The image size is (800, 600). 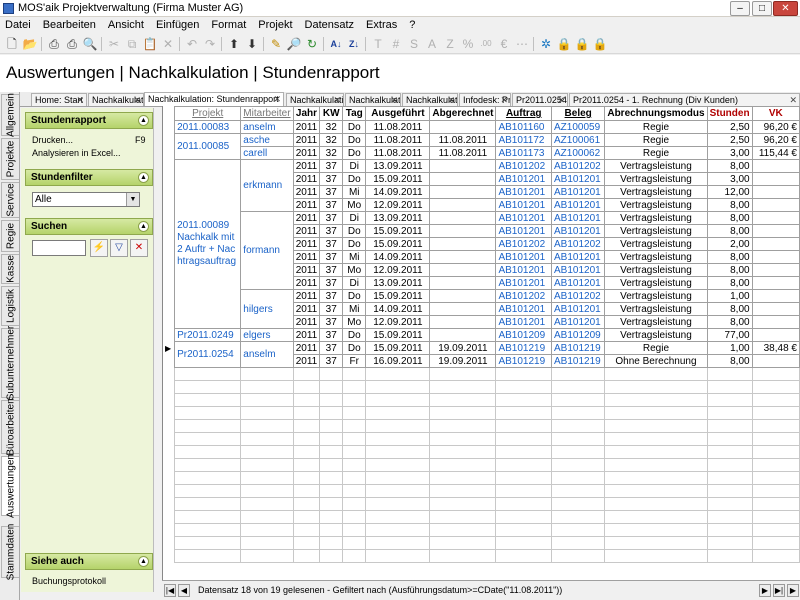 I want to click on col-header-stunden: Stunden, so click(x=729, y=113).